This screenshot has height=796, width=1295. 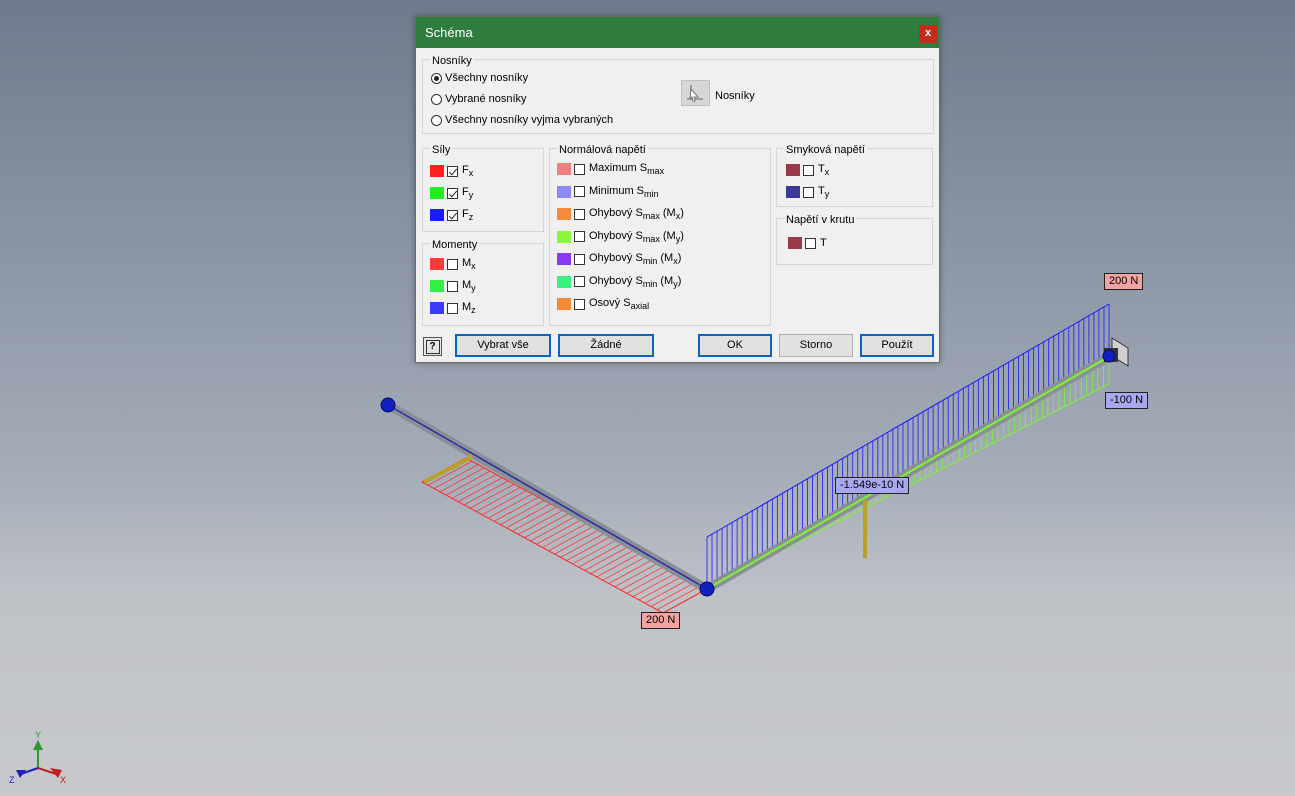 I want to click on normal-stress-item-4: Ohybový Smin (Mx), so click(x=619, y=259).